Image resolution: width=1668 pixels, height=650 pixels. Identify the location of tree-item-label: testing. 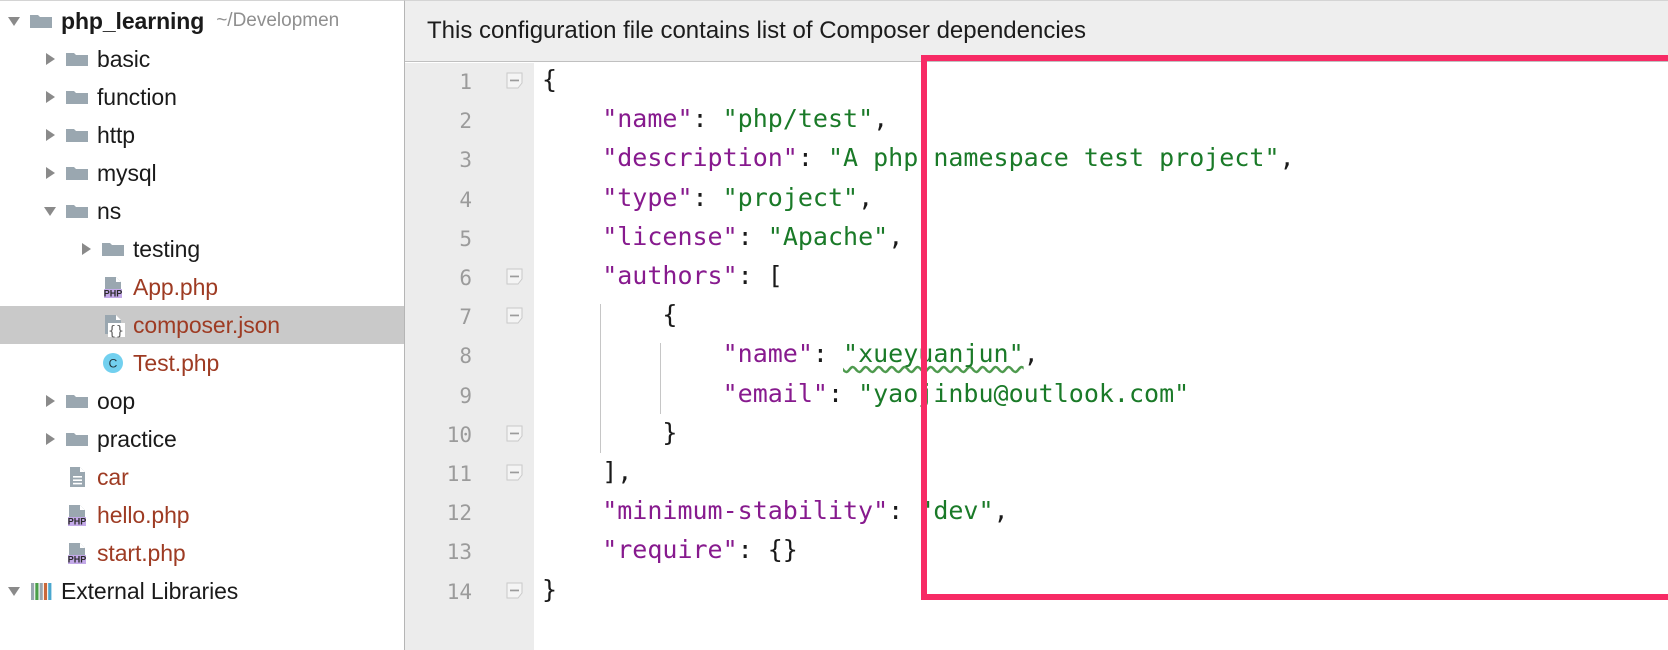
(167, 248).